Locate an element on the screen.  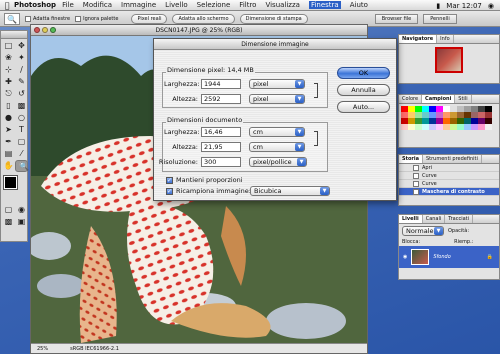
layer-row: ◉ Sfondo 🔒 is located at coordinates (449, 257).